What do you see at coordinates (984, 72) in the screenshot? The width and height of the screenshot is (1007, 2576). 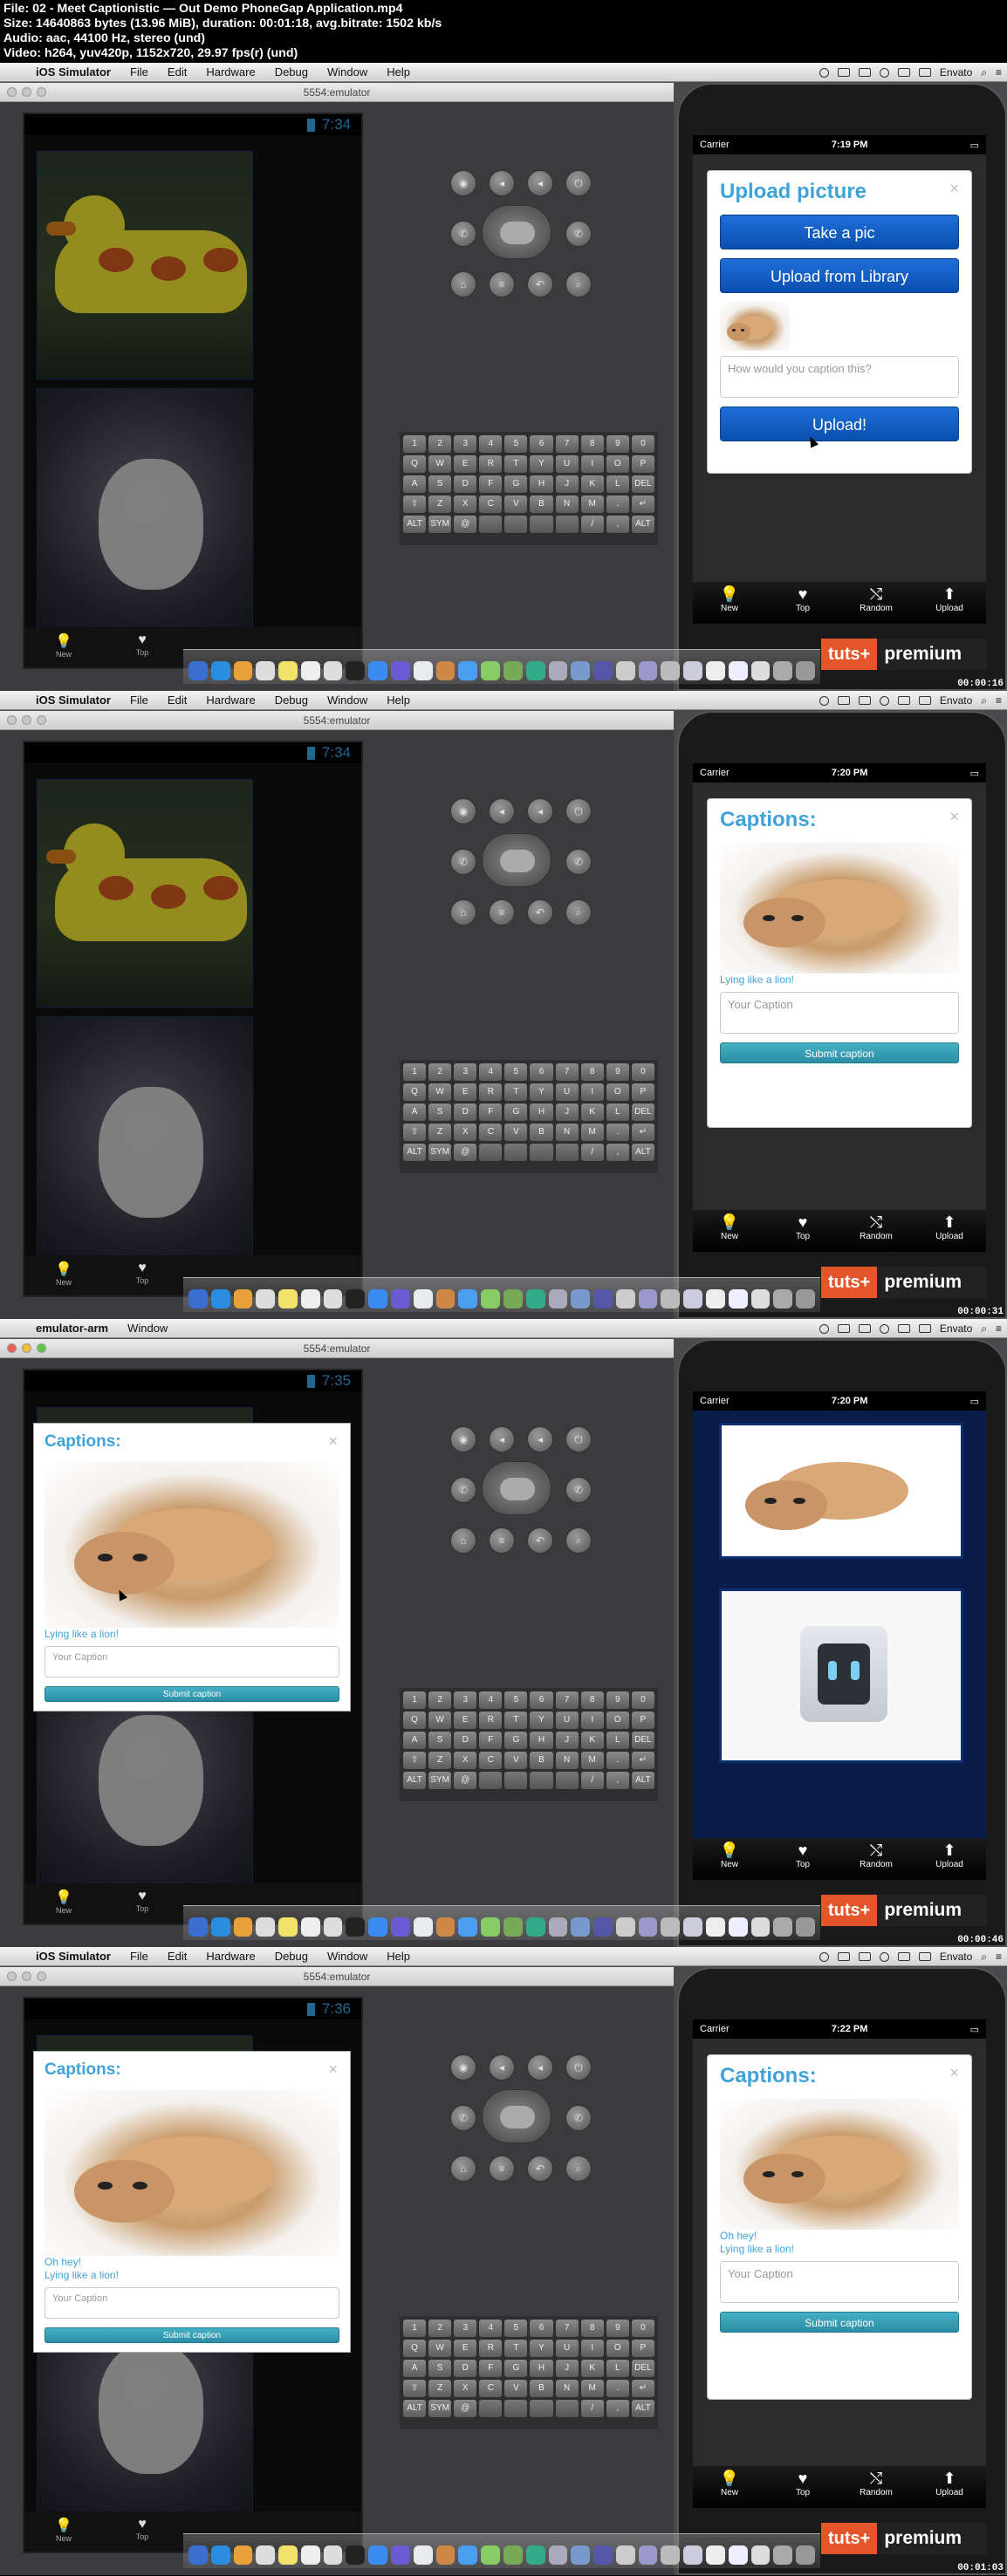 I see `spotlight-icon: ⌕` at bounding box center [984, 72].